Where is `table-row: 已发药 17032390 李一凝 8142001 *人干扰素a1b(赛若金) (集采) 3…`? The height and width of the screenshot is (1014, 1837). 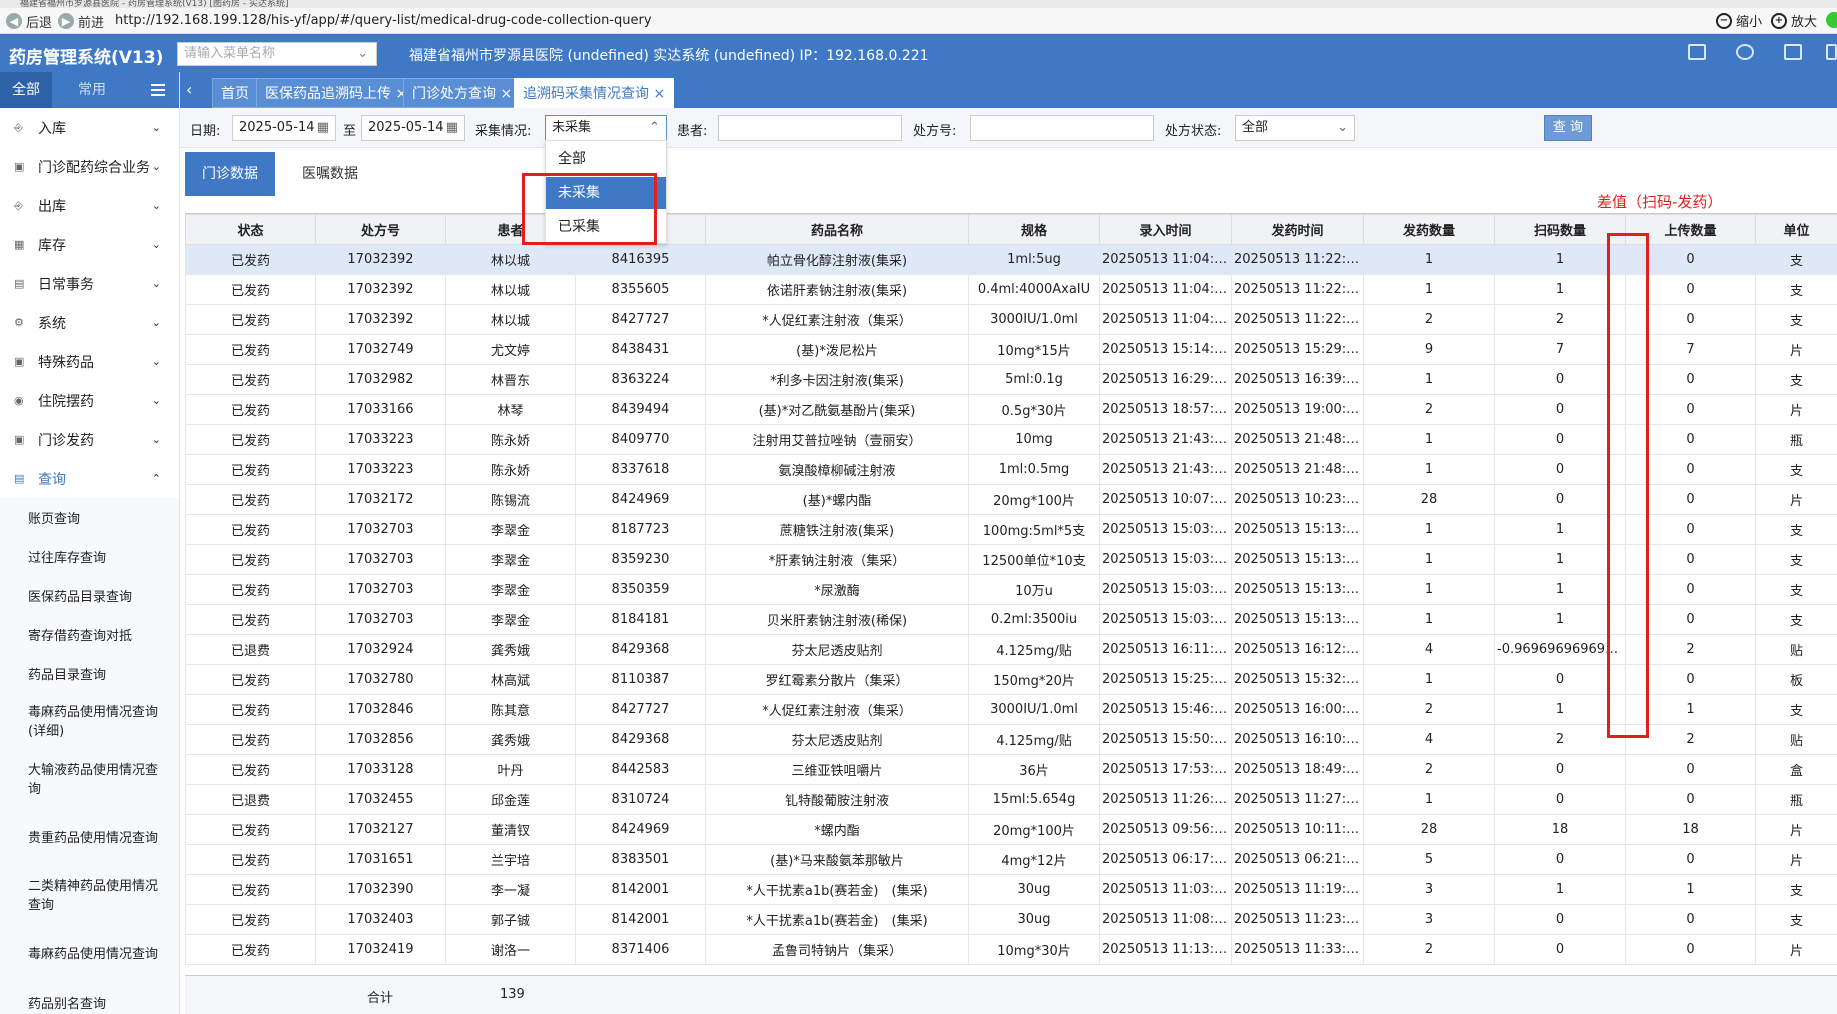 table-row: 已发药 17032390 李一凝 8142001 *人干扰素a1b(赛若金) (集采) 3… is located at coordinates (1011, 889).